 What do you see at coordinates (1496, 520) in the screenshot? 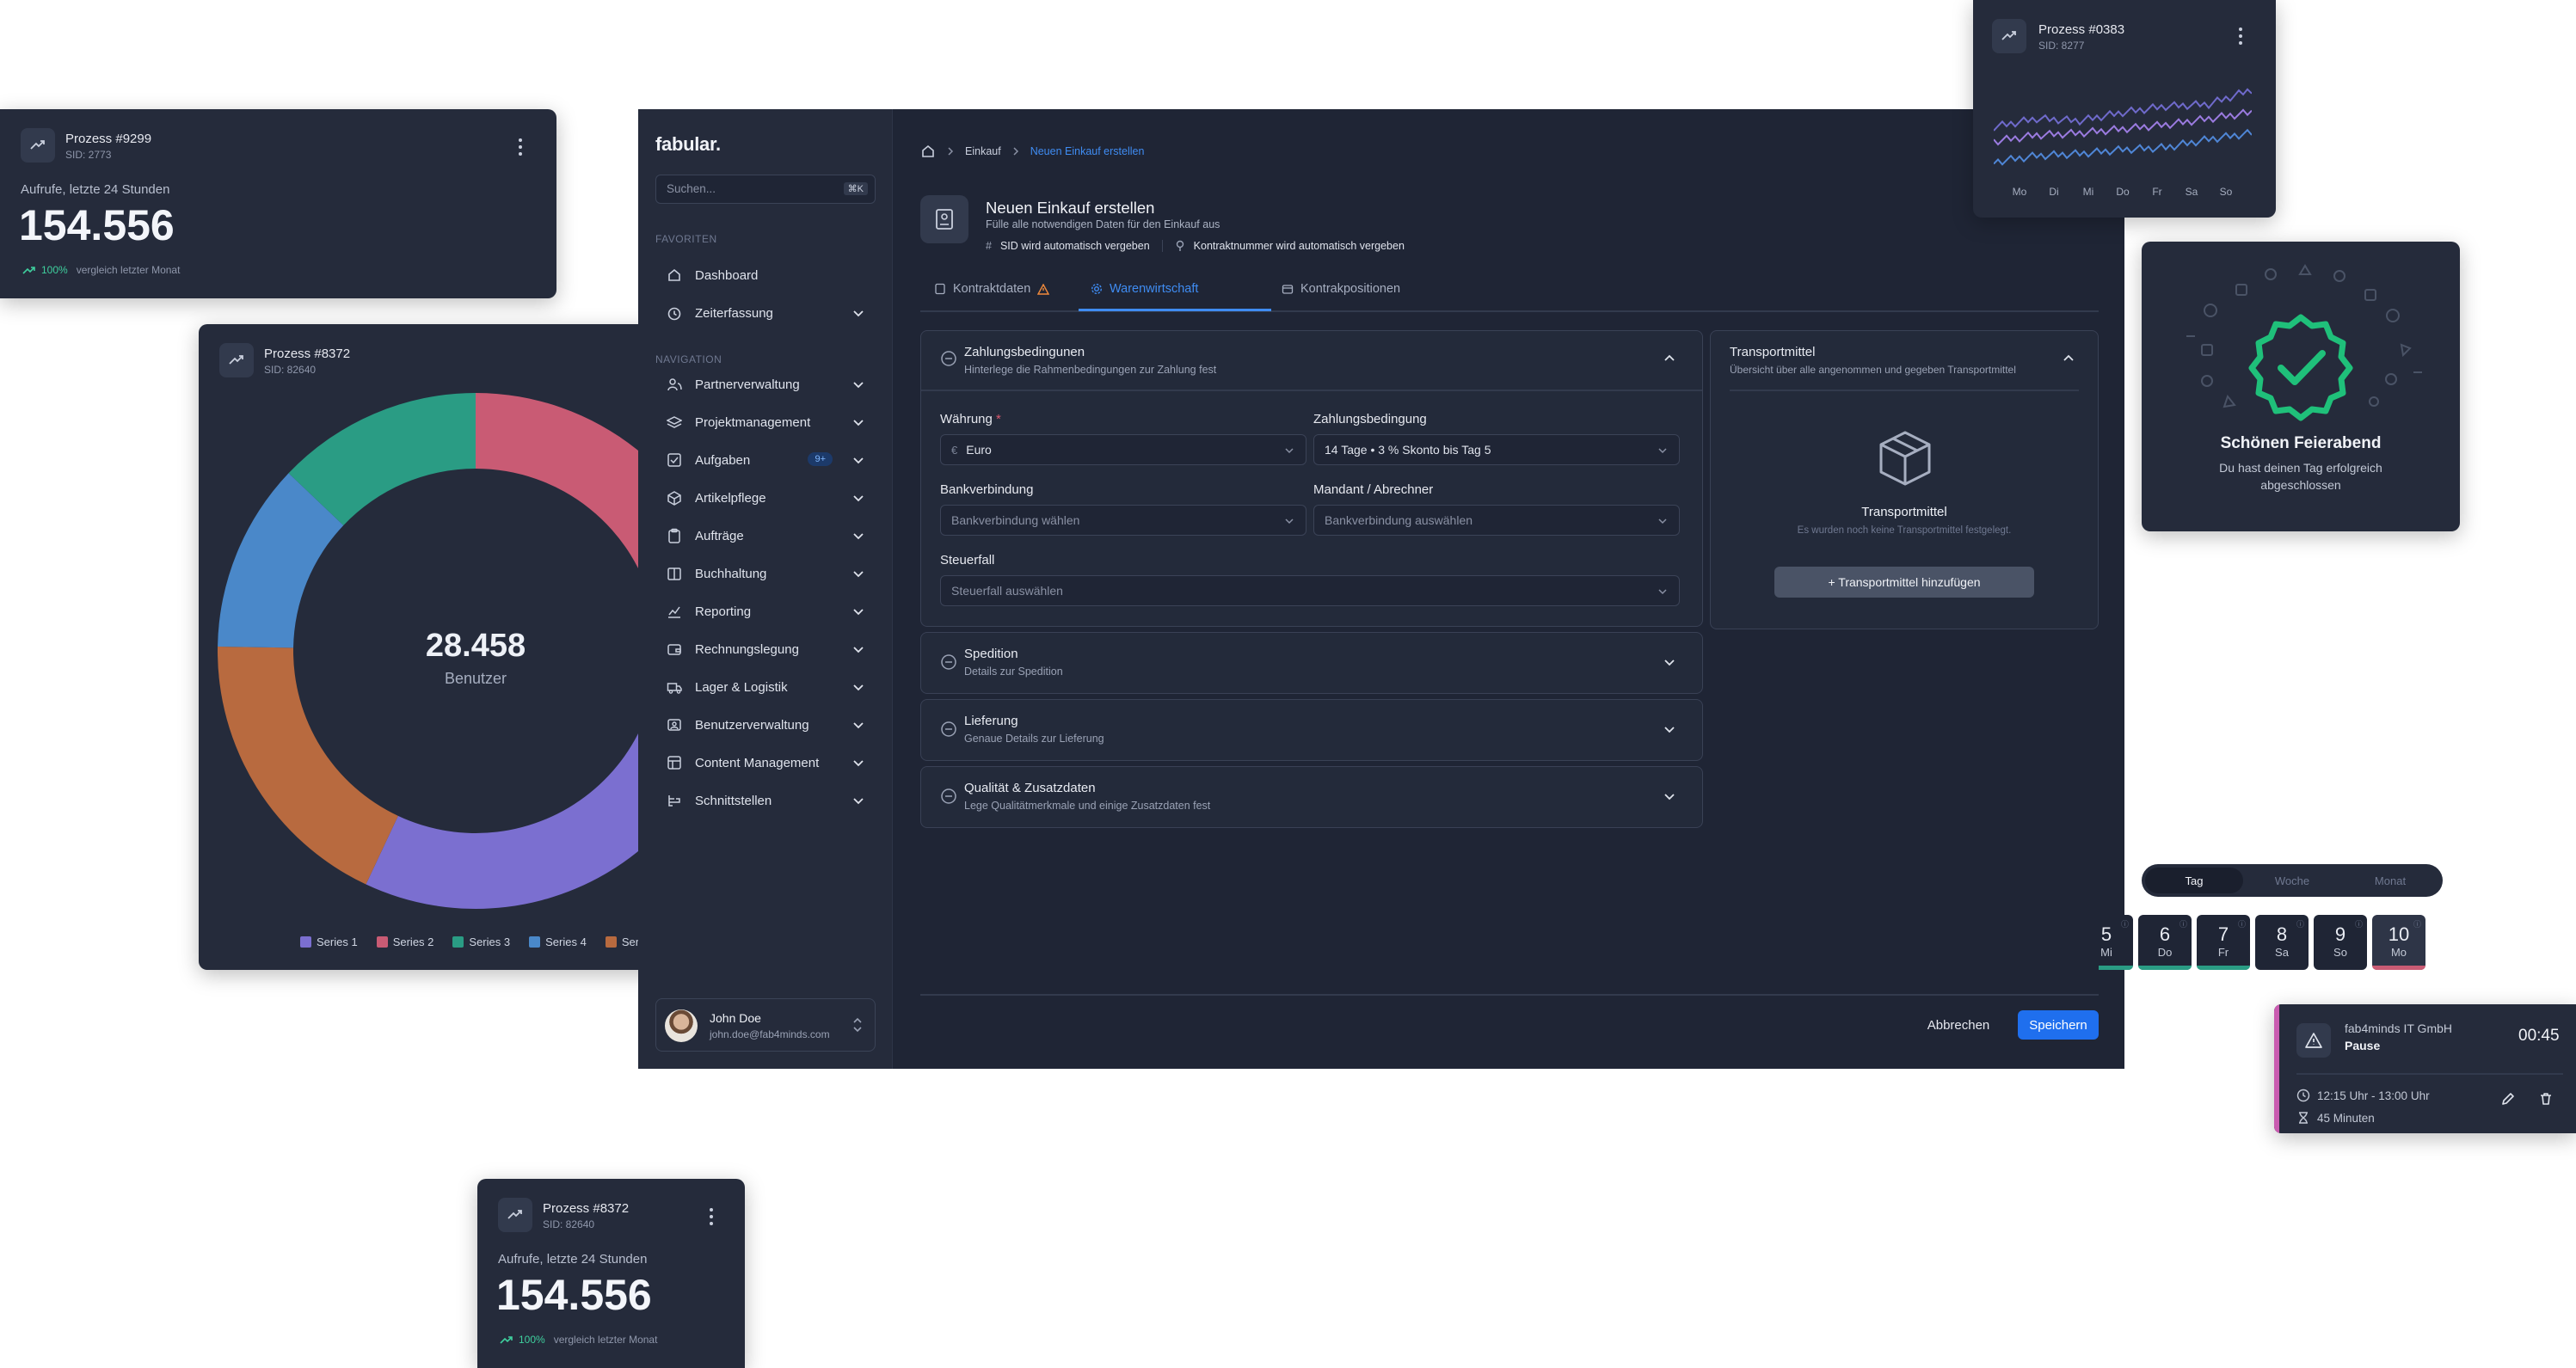
I see `mandant-select: Bankverbindung auswählen` at bounding box center [1496, 520].